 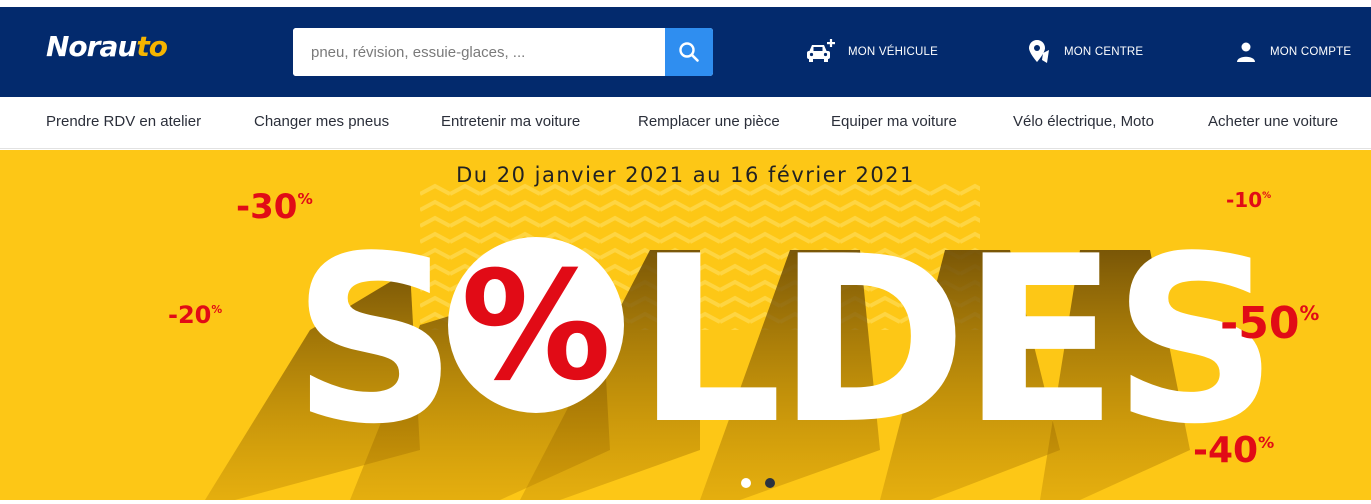 What do you see at coordinates (1039, 51) in the screenshot?
I see `location-pin-icon` at bounding box center [1039, 51].